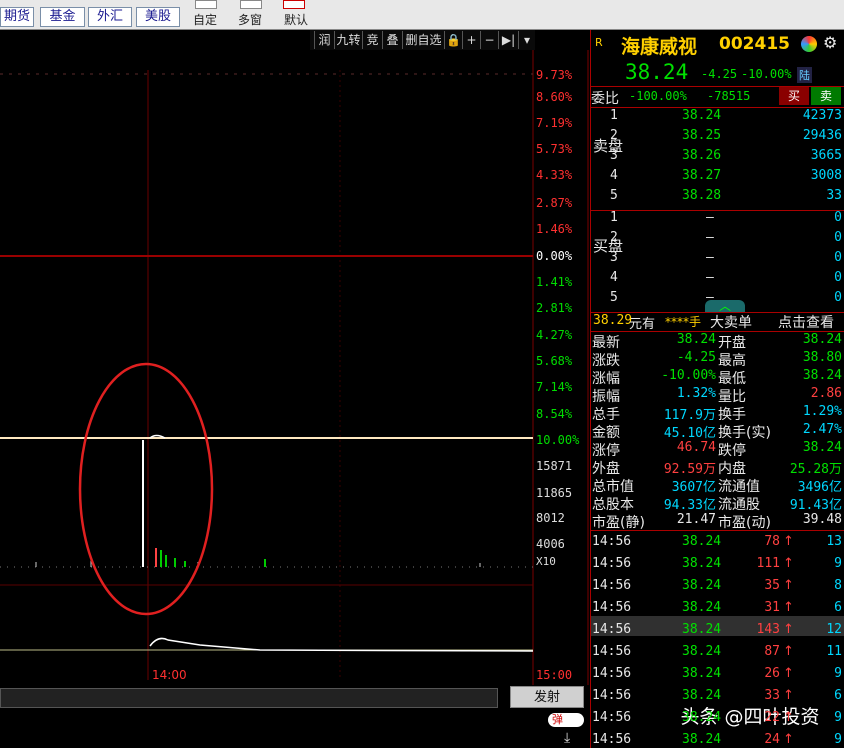  I want to click on big-order-link: 点击查看, so click(806, 322).